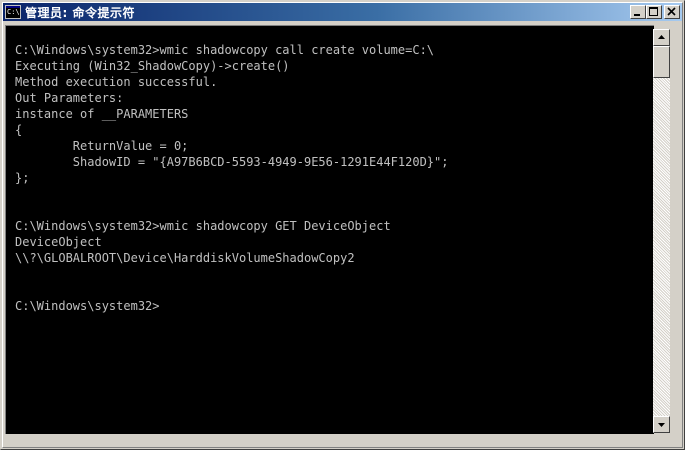 The width and height of the screenshot is (685, 450). What do you see at coordinates (638, 12) in the screenshot?
I see `minimize-button` at bounding box center [638, 12].